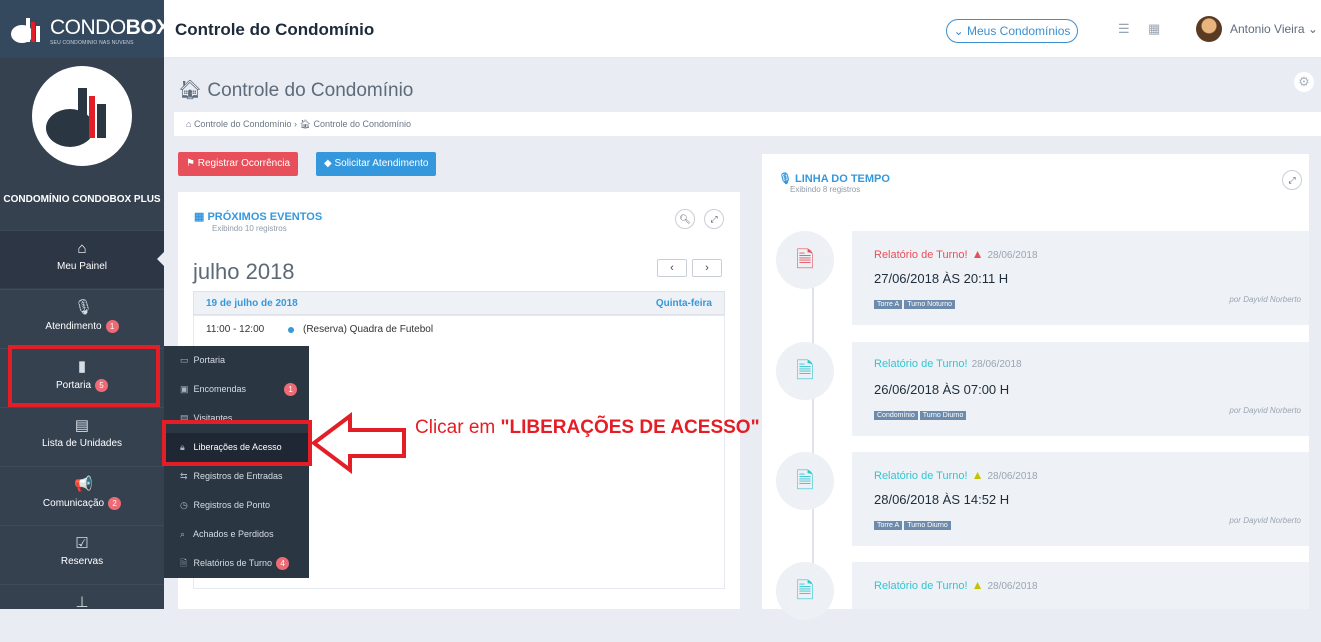  What do you see at coordinates (1265, 520) in the screenshot?
I see `entry-author: por Dayvid Norberto` at bounding box center [1265, 520].